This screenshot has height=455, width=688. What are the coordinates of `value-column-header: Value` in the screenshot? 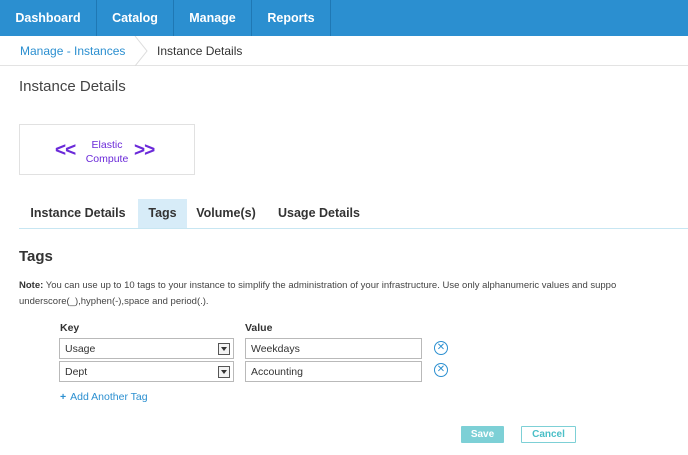 It's located at (259, 328).